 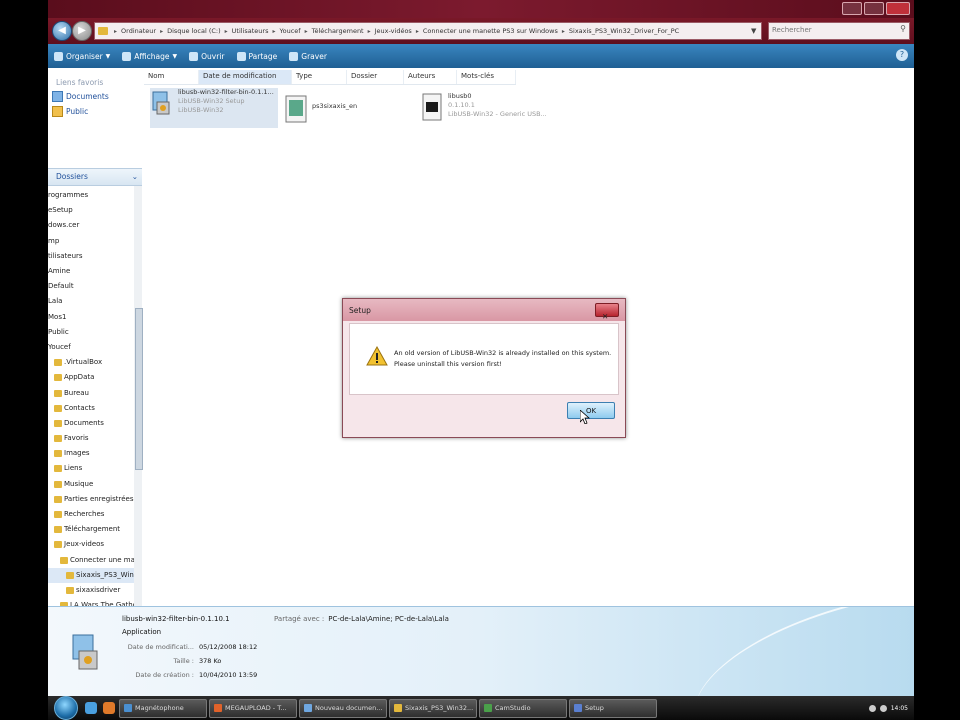 What do you see at coordinates (134, 176) in the screenshot?
I see `chevron-down-icon: ⌄` at bounding box center [134, 176].